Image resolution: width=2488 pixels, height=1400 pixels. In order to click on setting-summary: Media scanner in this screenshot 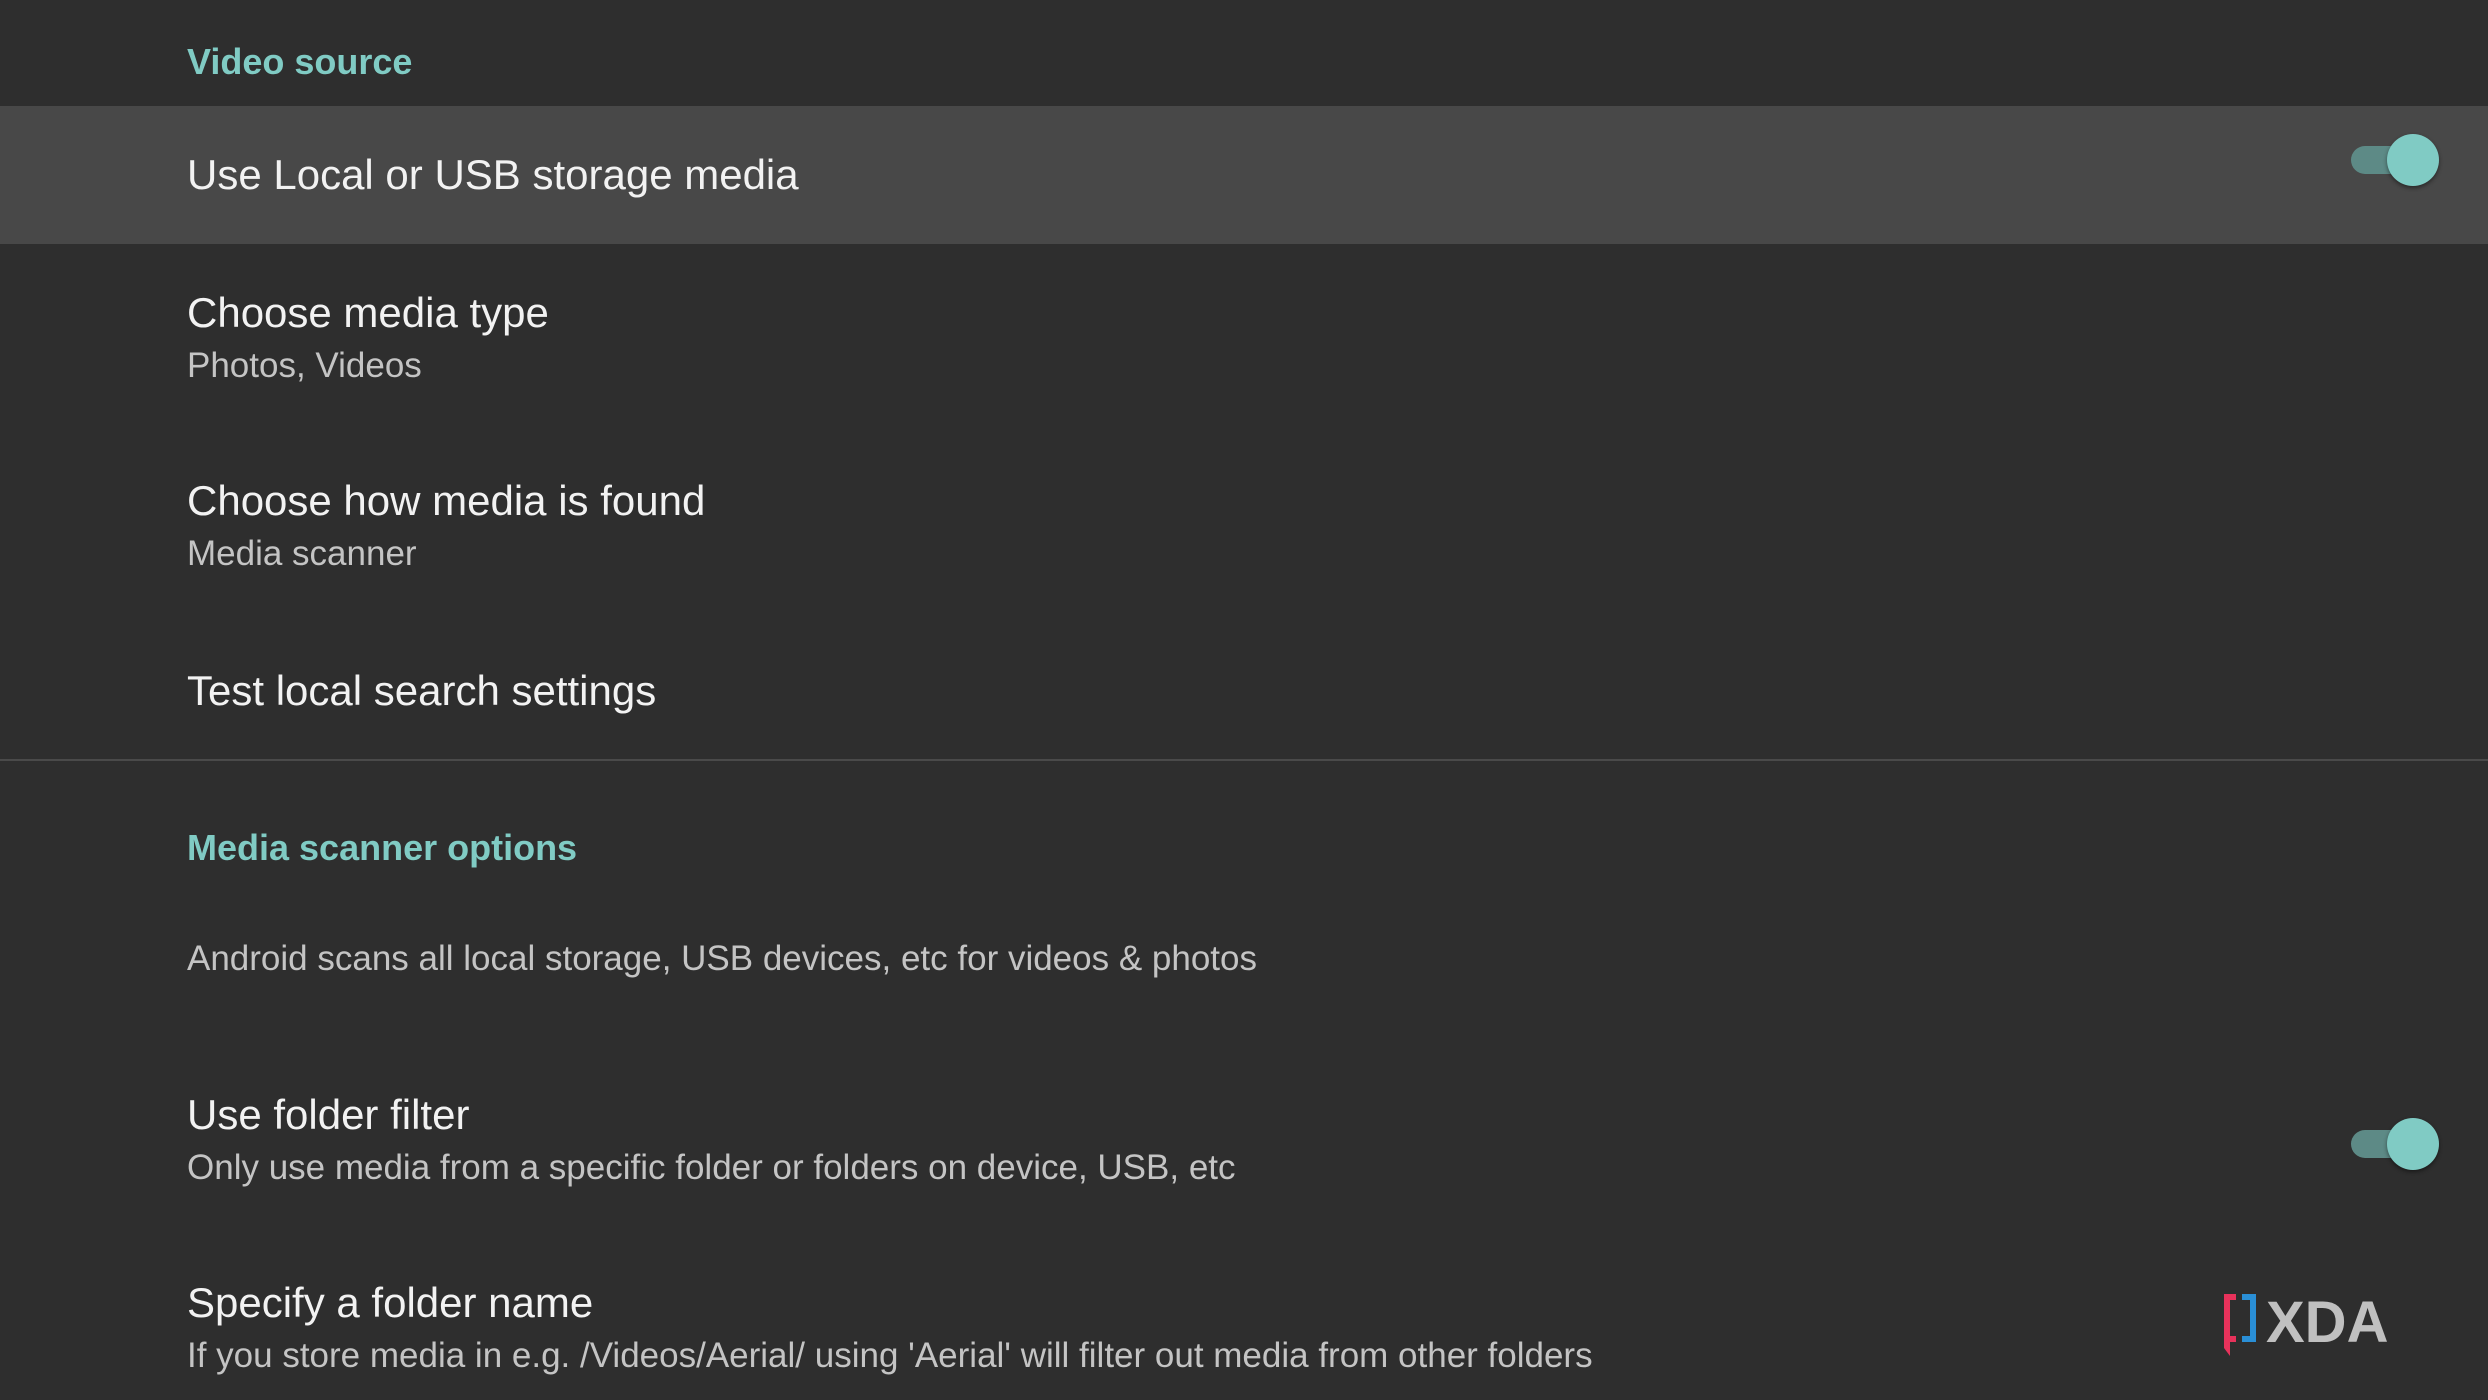, I will do `click(302, 553)`.